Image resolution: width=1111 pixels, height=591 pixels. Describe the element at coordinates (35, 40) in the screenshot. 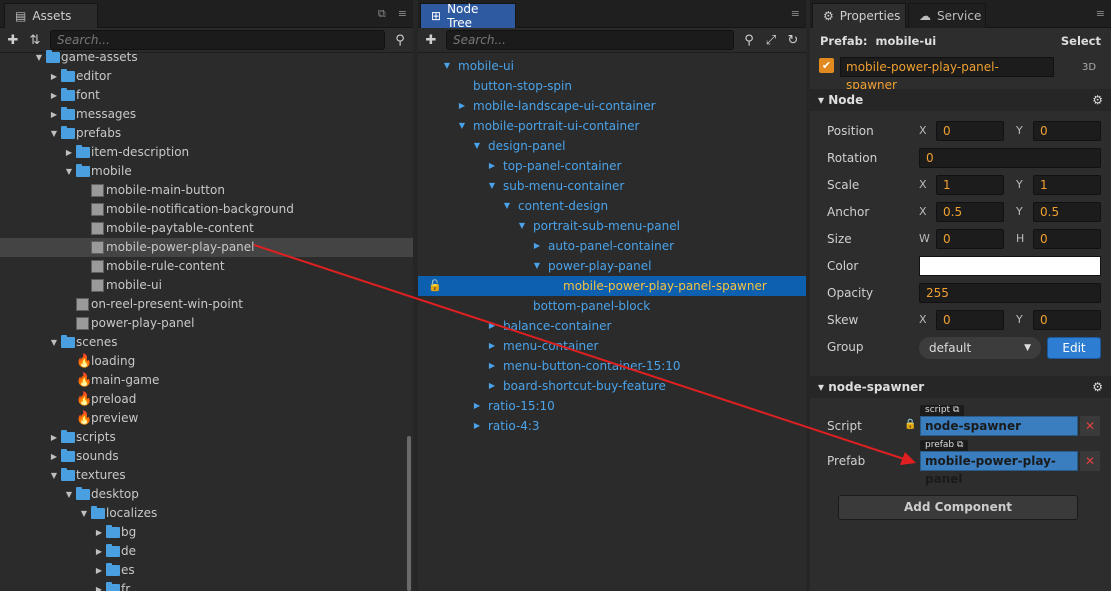

I see `sort-icon: ⇅` at that location.